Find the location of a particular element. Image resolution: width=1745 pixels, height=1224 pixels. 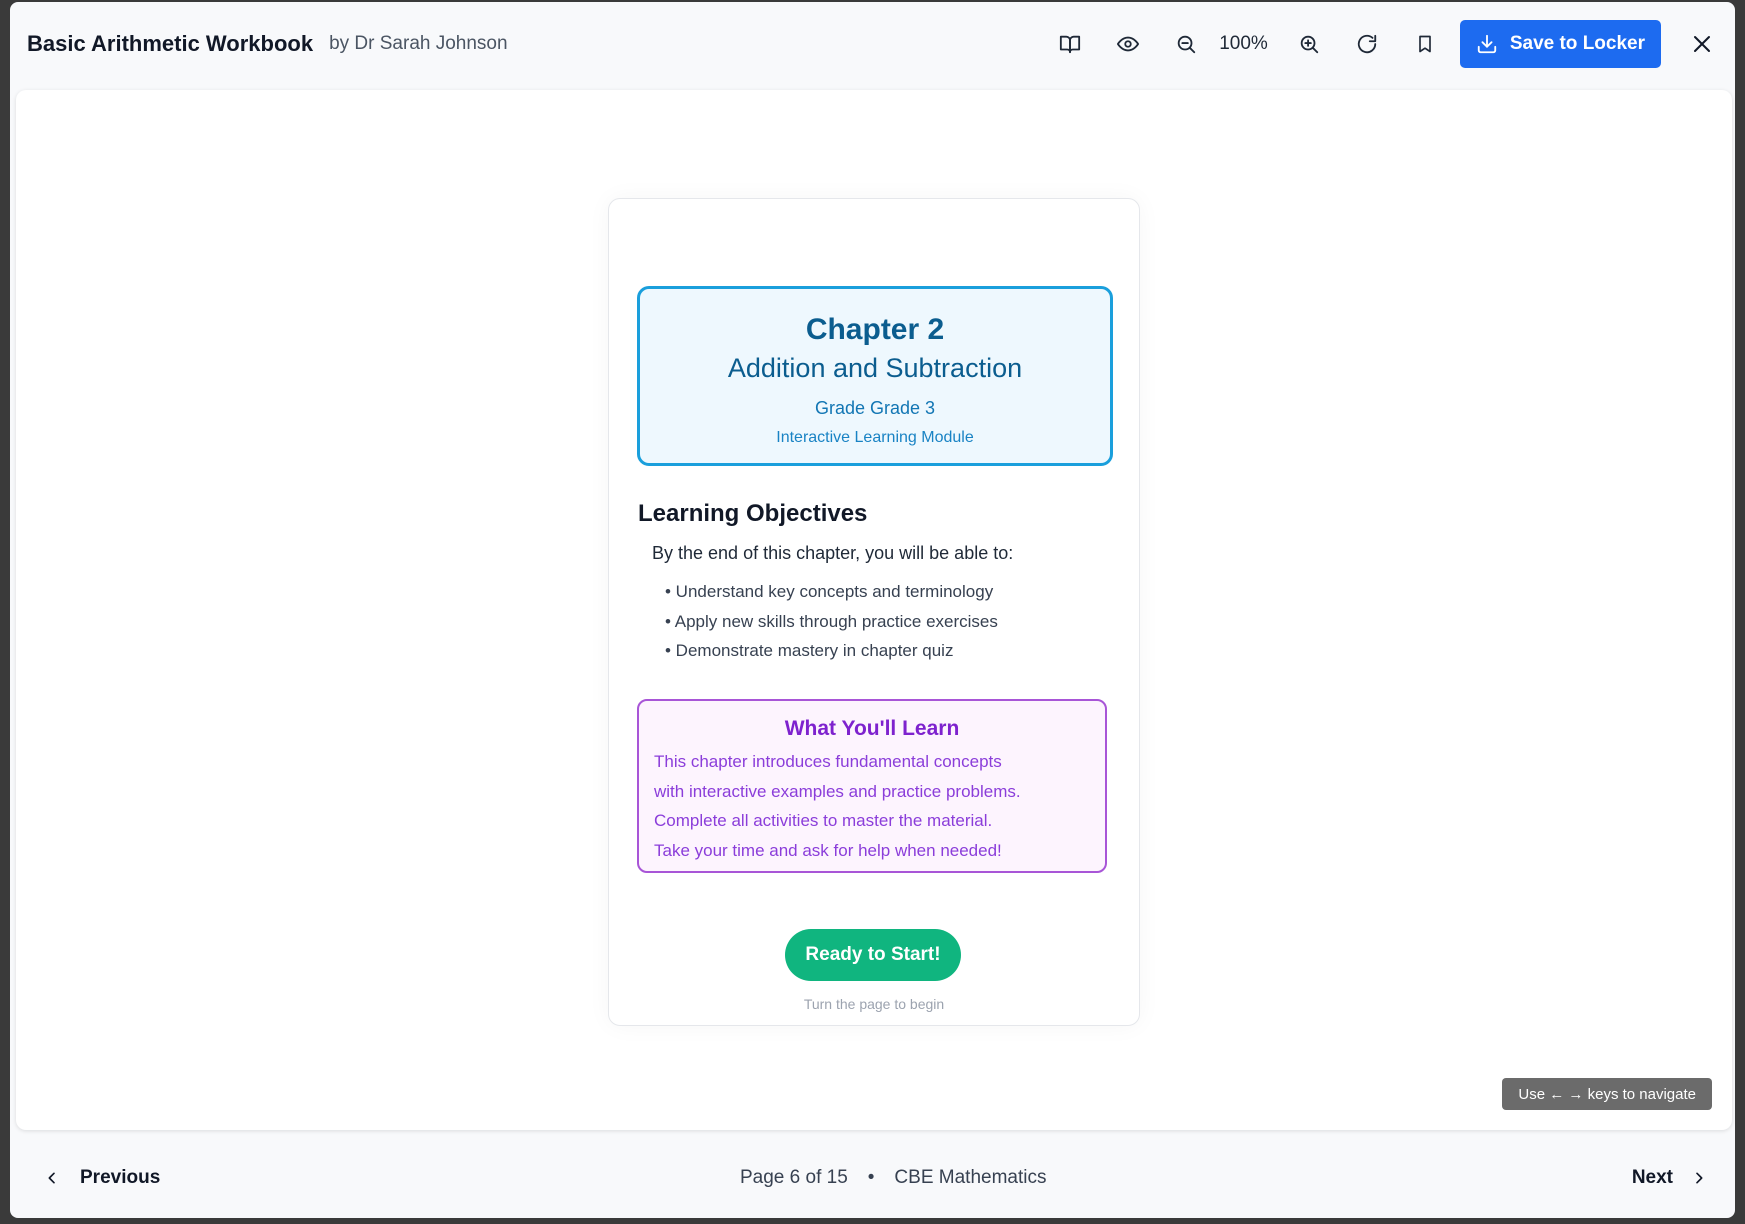

book-author: by Dr Sarah Johnson is located at coordinates (418, 43).